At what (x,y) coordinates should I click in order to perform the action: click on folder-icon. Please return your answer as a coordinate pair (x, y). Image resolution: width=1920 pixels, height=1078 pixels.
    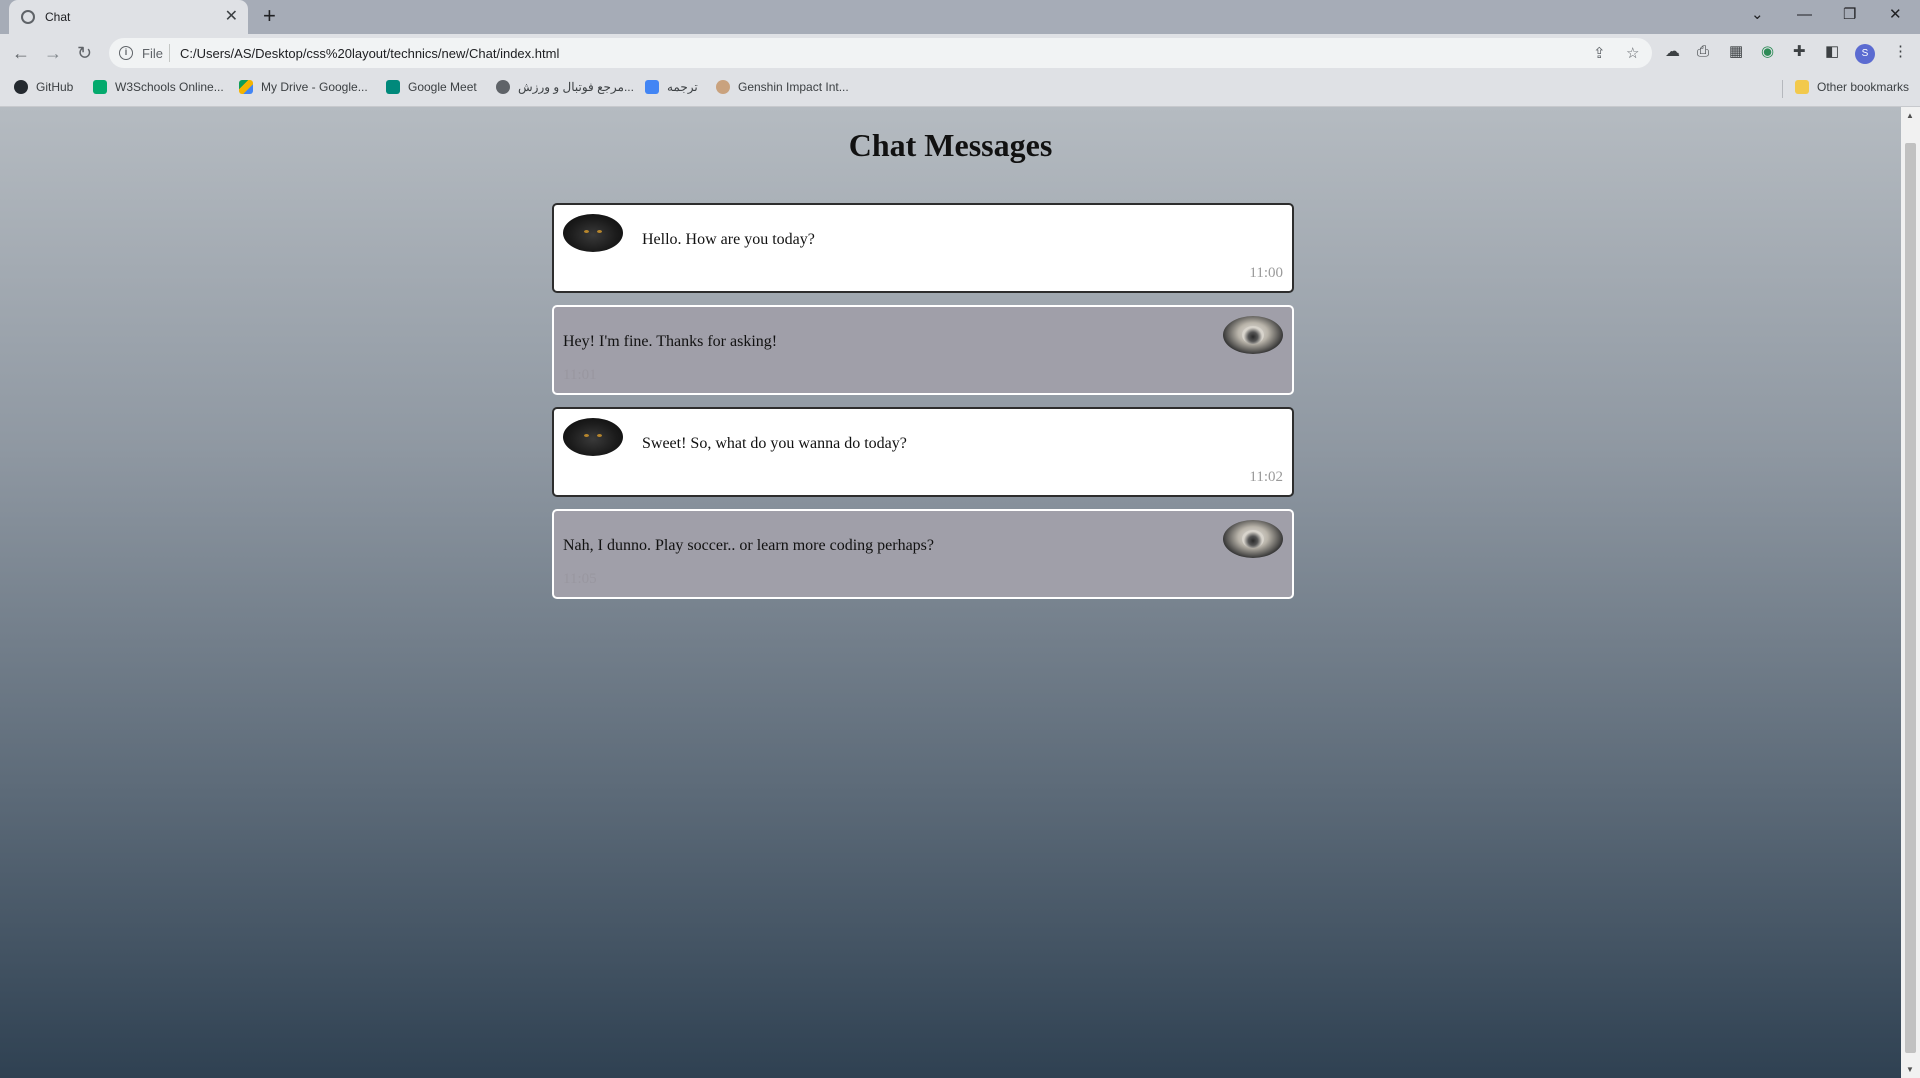
    Looking at the image, I should click on (1802, 87).